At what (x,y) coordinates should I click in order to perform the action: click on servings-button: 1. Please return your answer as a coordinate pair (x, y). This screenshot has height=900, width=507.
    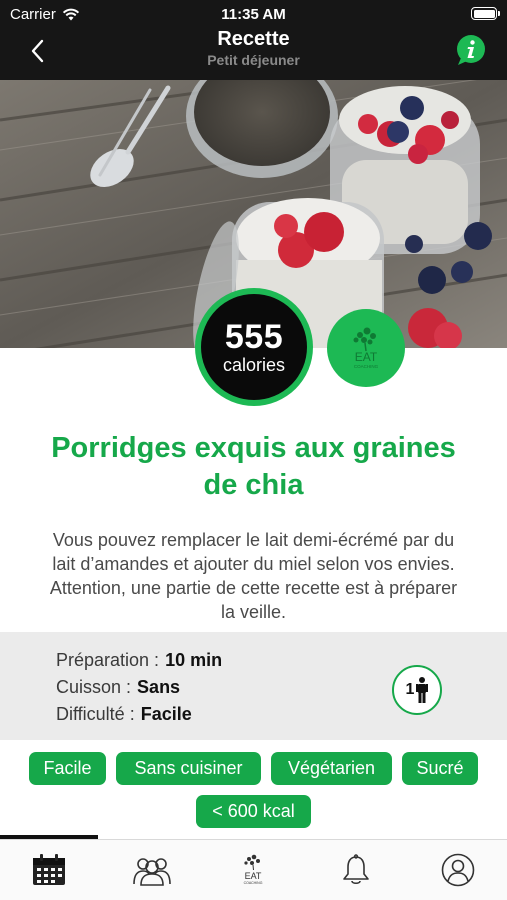
    Looking at the image, I should click on (417, 690).